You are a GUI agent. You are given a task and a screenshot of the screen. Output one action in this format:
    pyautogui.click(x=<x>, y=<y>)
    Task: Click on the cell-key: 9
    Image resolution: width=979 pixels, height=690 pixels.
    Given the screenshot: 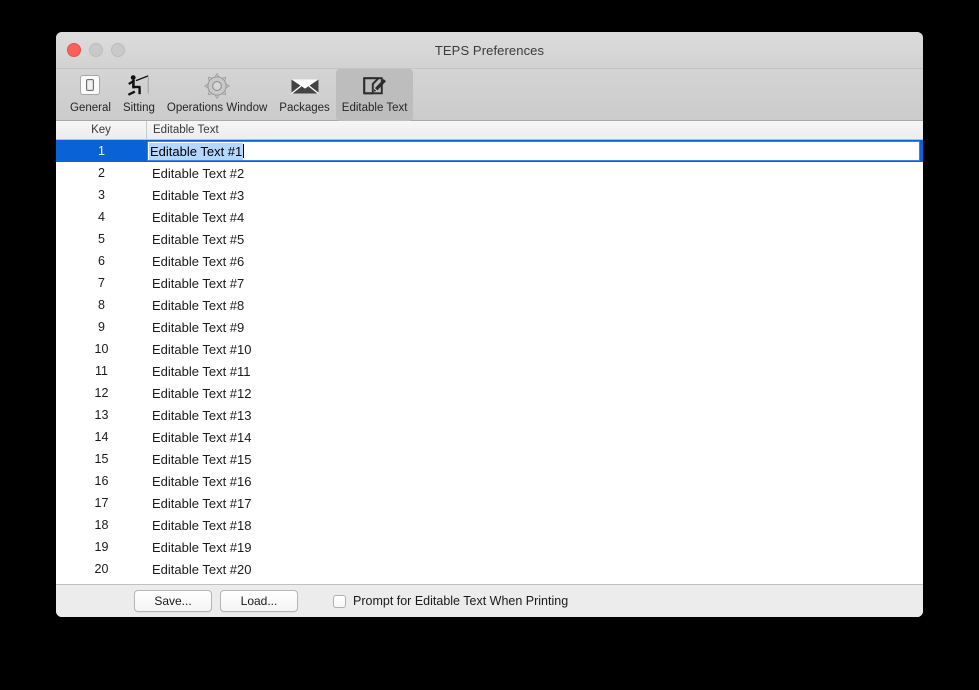 What is the action you would take?
    pyautogui.click(x=101, y=327)
    